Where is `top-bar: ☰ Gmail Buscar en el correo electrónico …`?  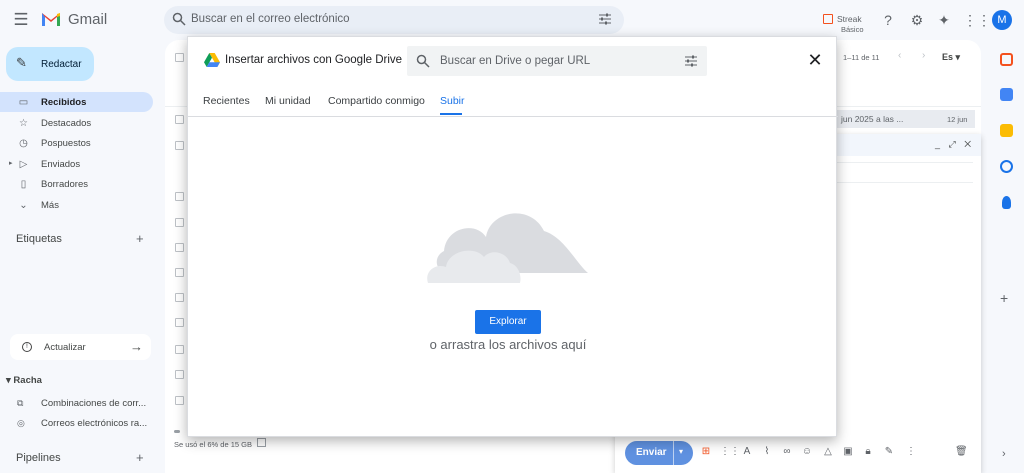
top-bar: ☰ Gmail Buscar en el correo electrónico … is located at coordinates (512, 20).